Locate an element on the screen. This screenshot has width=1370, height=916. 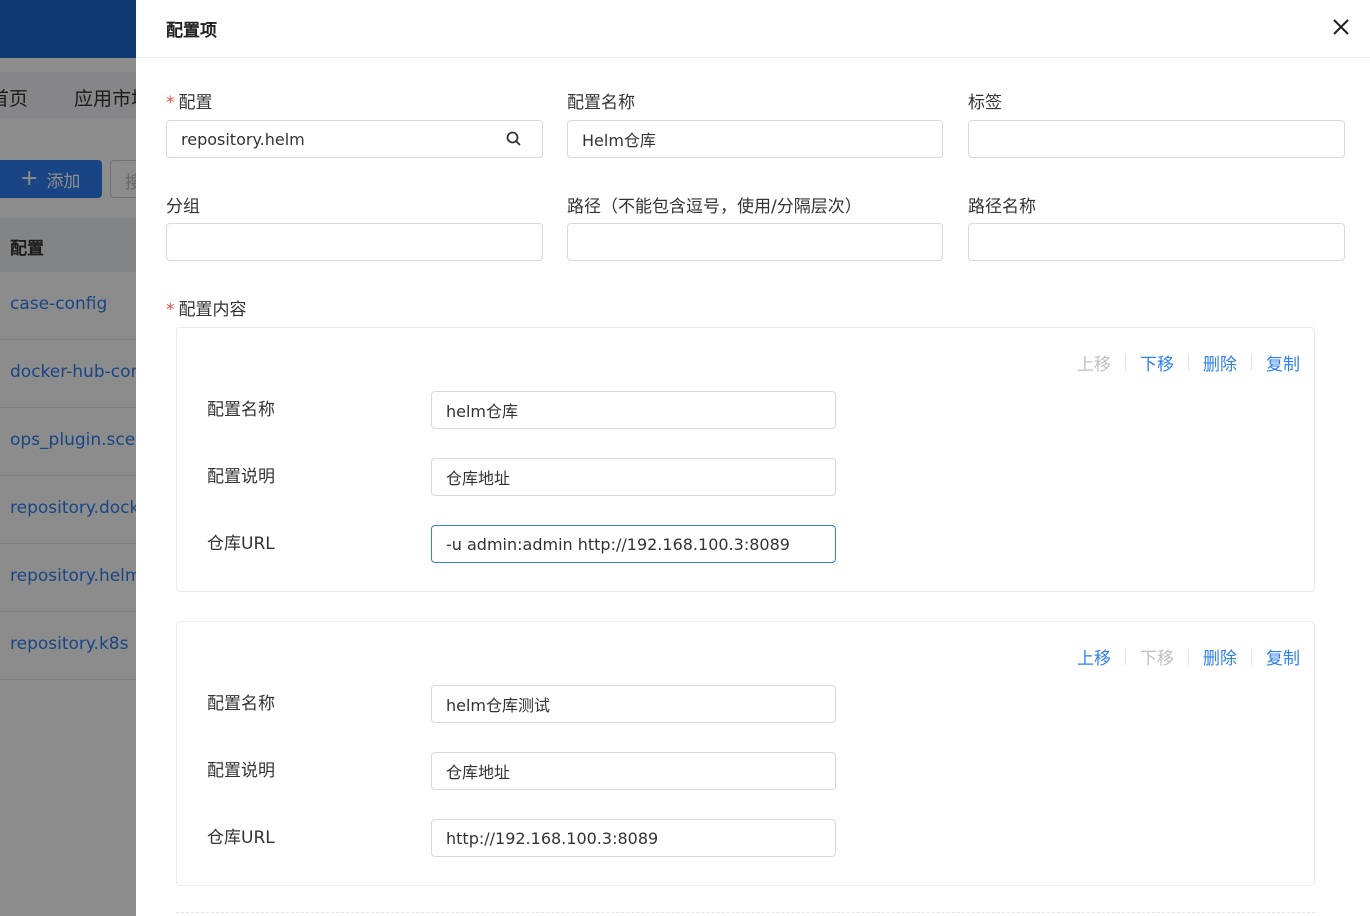
config-name-input is located at coordinates (755, 139).